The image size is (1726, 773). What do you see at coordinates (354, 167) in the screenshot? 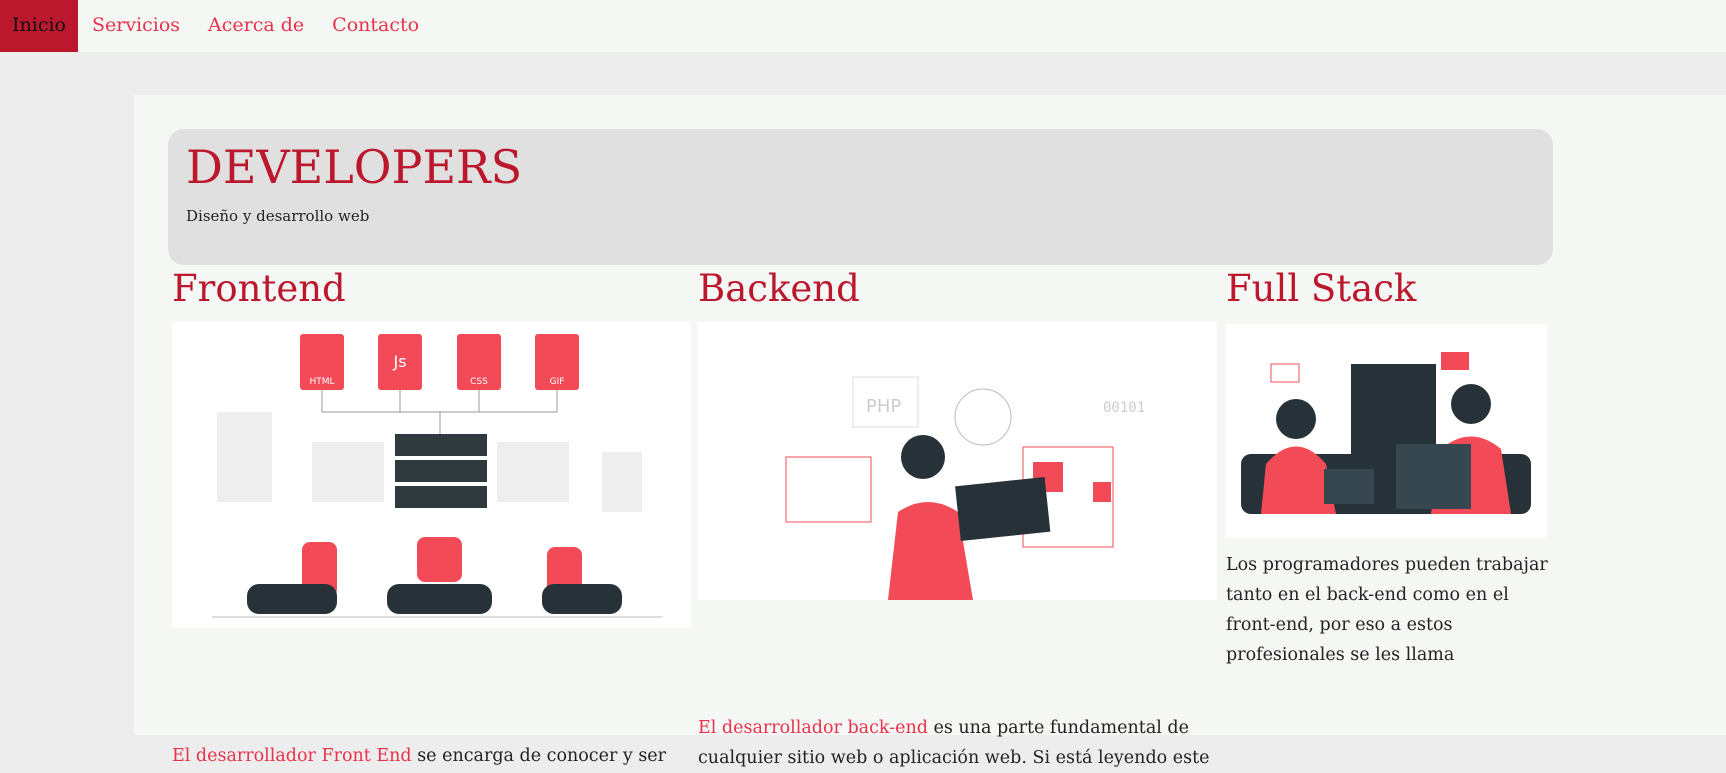
I see `page-title: DEVELOPERS` at bounding box center [354, 167].